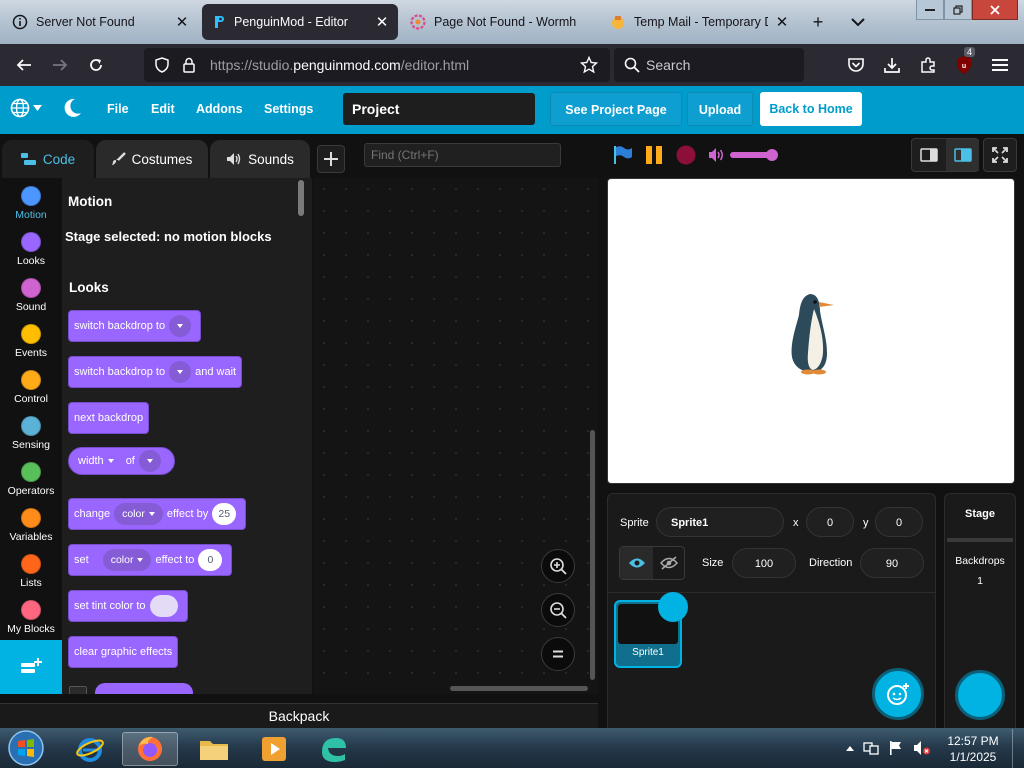 The width and height of the screenshot is (1024, 768). I want to click on search-bar: Search, so click(709, 65).